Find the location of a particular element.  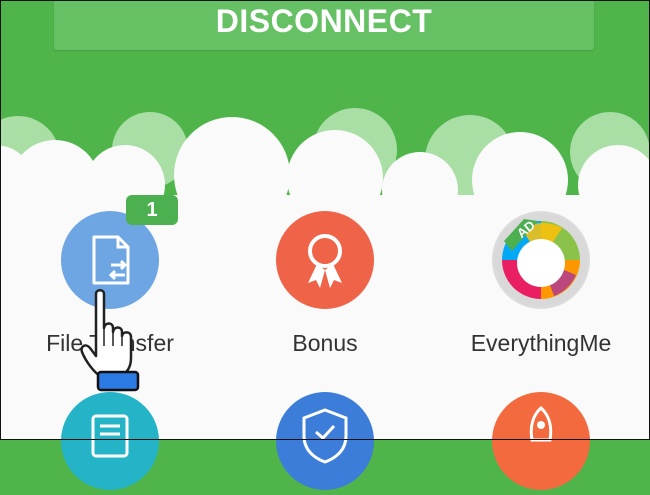

bonus-tile is located at coordinates (325, 260).